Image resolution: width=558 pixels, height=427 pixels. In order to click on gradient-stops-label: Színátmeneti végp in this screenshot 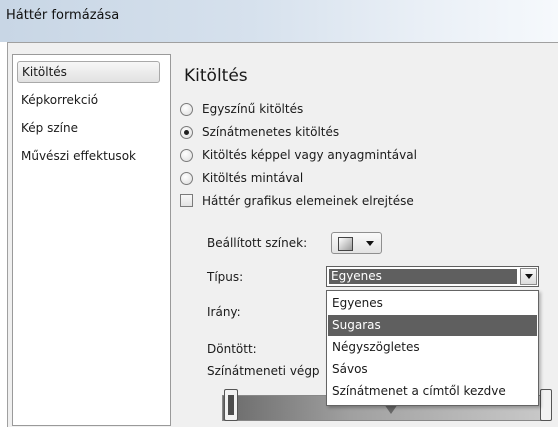, I will do `click(263, 371)`.